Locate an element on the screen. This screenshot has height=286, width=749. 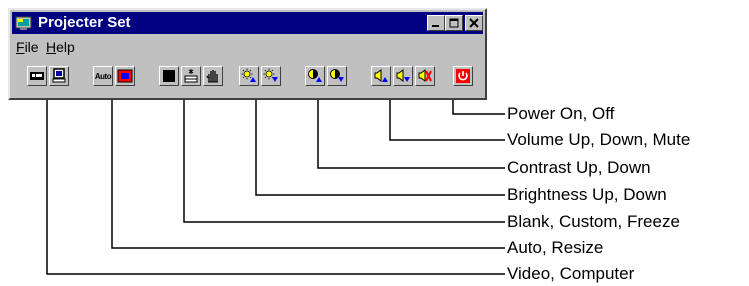
power-group is located at coordinates (463, 77).